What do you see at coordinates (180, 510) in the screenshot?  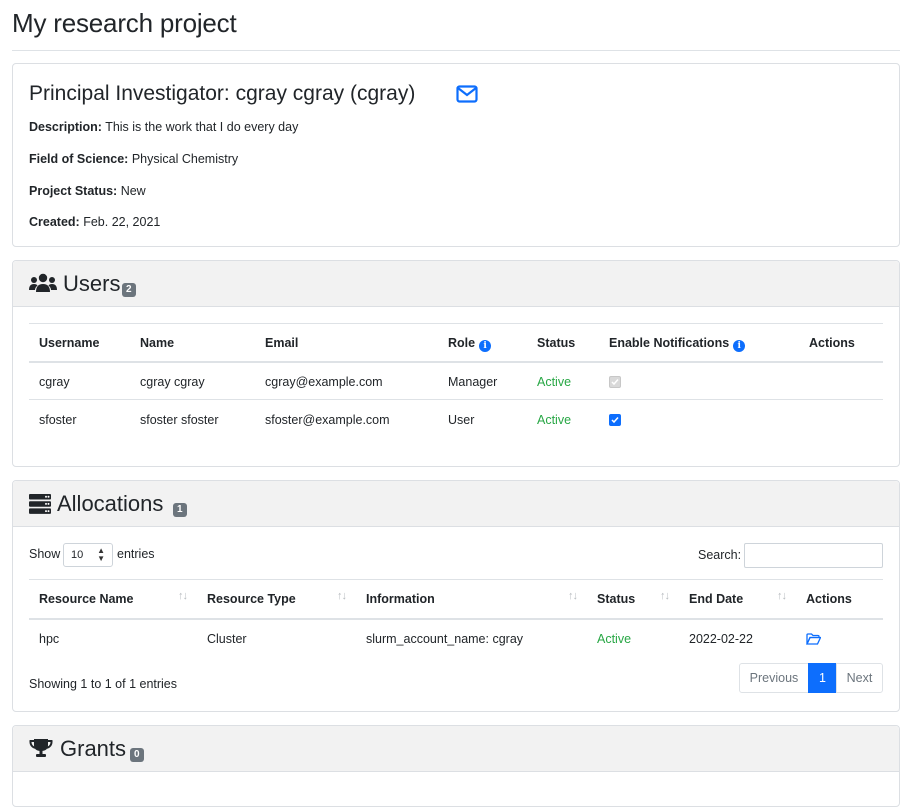 I see `allocations-count-badge: 1` at bounding box center [180, 510].